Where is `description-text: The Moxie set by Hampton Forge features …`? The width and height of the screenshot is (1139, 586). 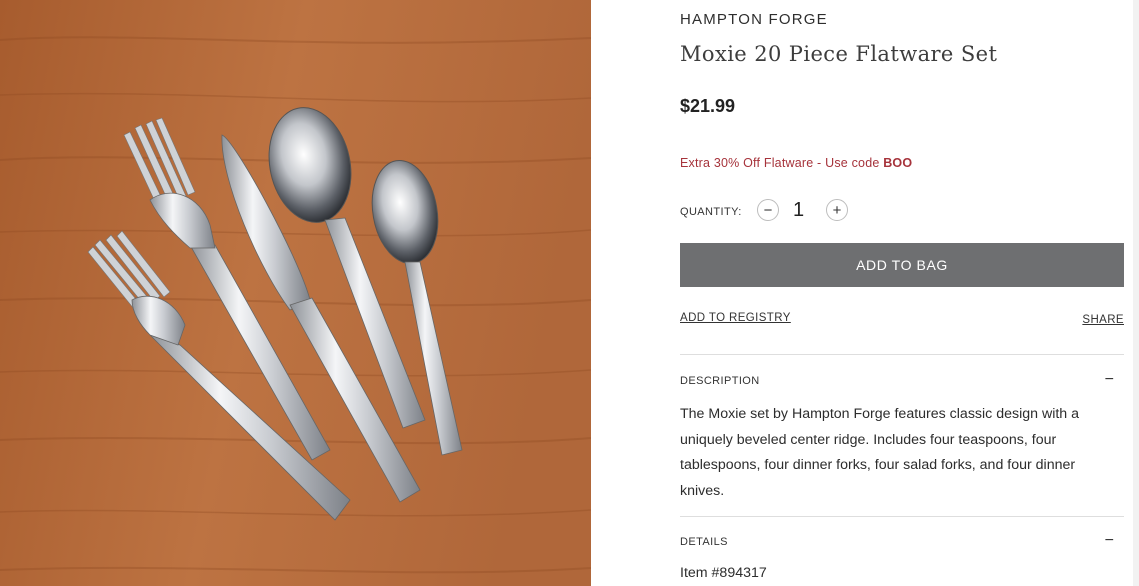 description-text: The Moxie set by Hampton Forge features … is located at coordinates (880, 452).